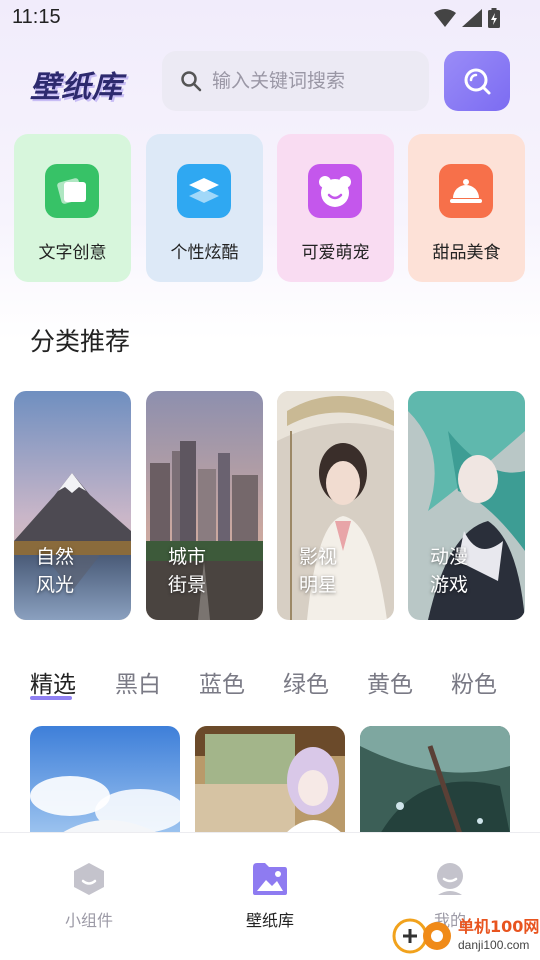  I want to click on status-bar: 11:15, so click(270, 18).